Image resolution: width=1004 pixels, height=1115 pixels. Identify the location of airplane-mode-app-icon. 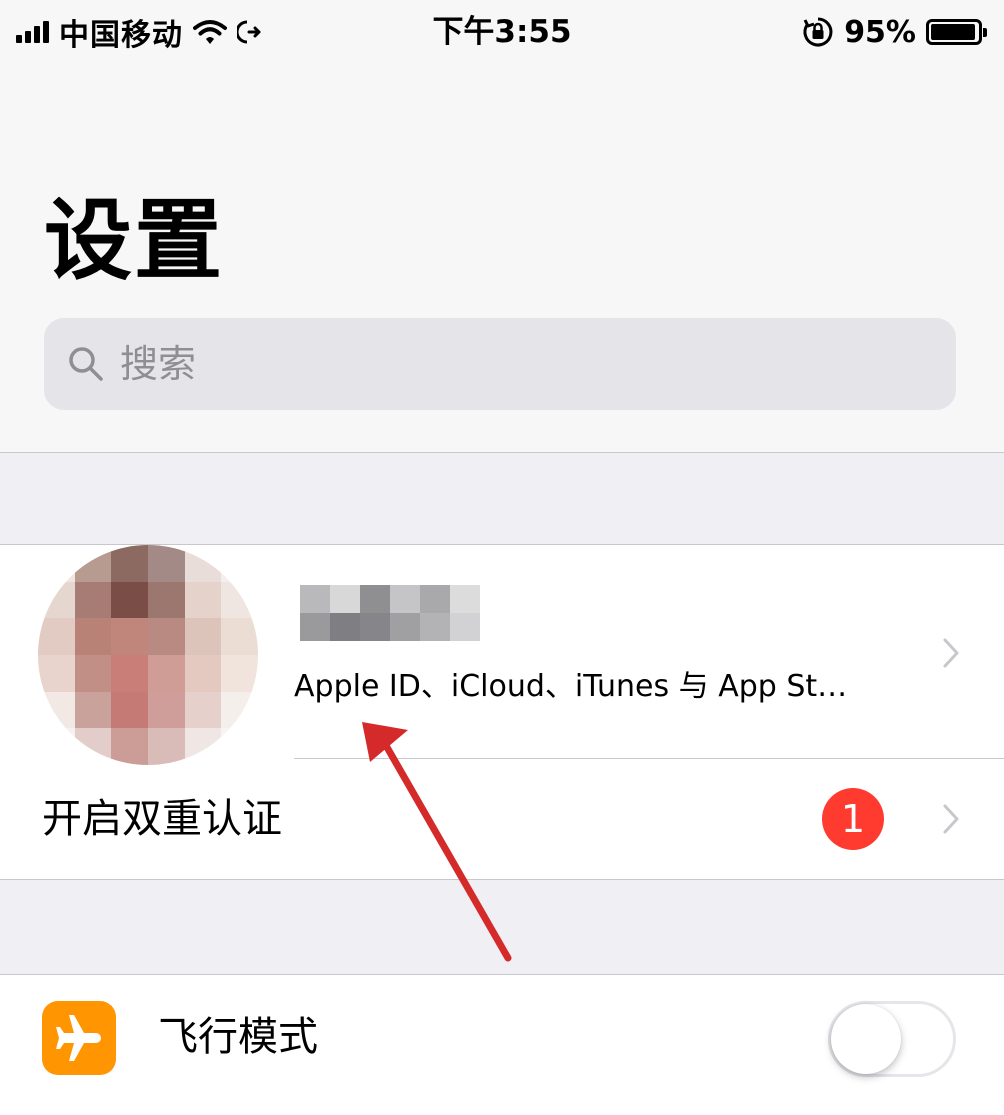
(79, 1038).